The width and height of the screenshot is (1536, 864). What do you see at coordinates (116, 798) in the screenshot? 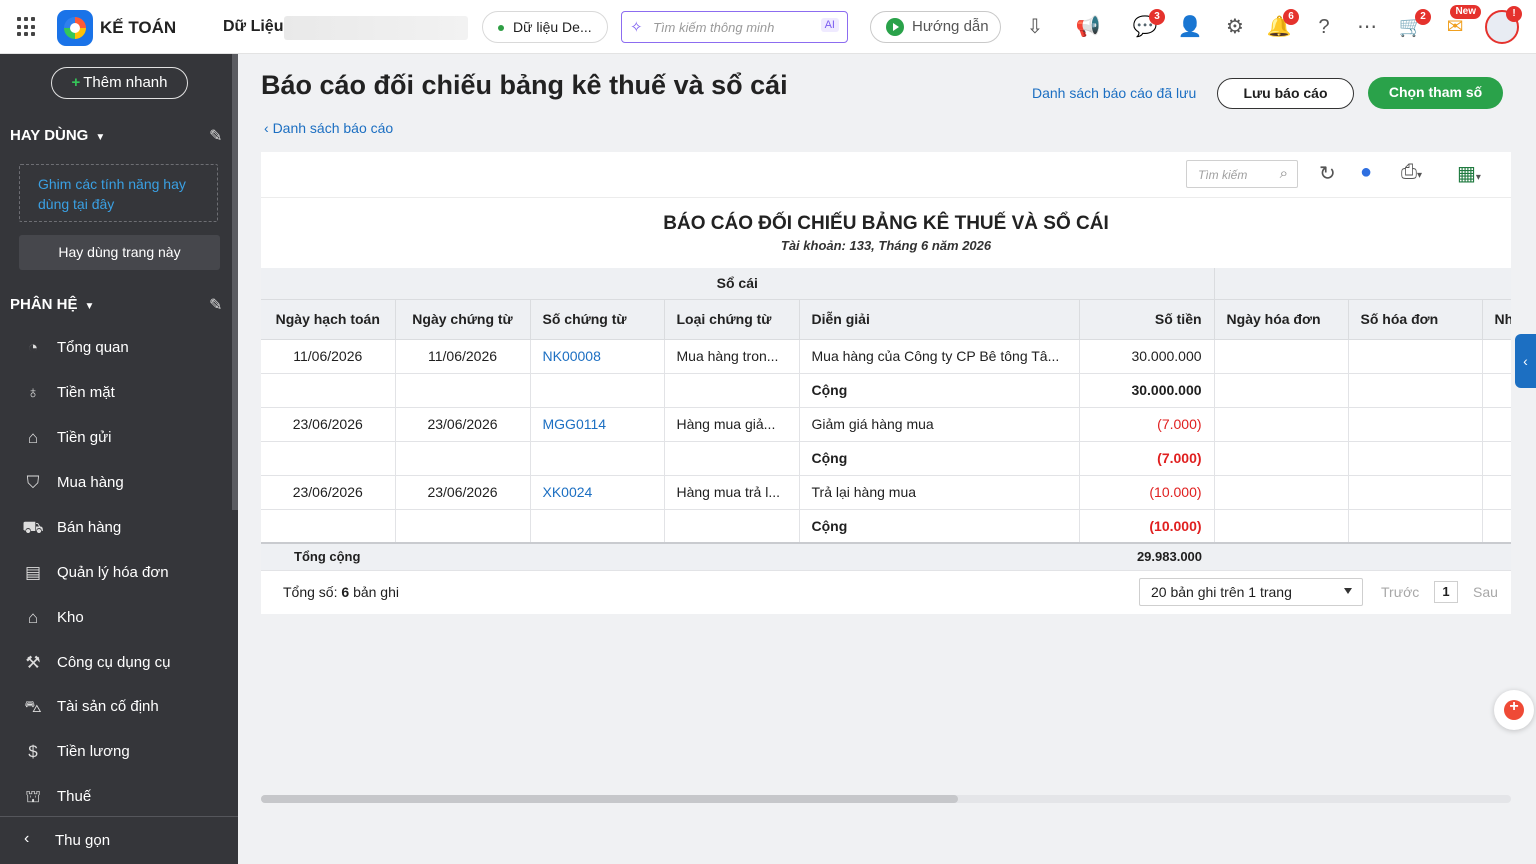
I see `sidebar-item-thue: ⛫ Thuế` at bounding box center [116, 798].